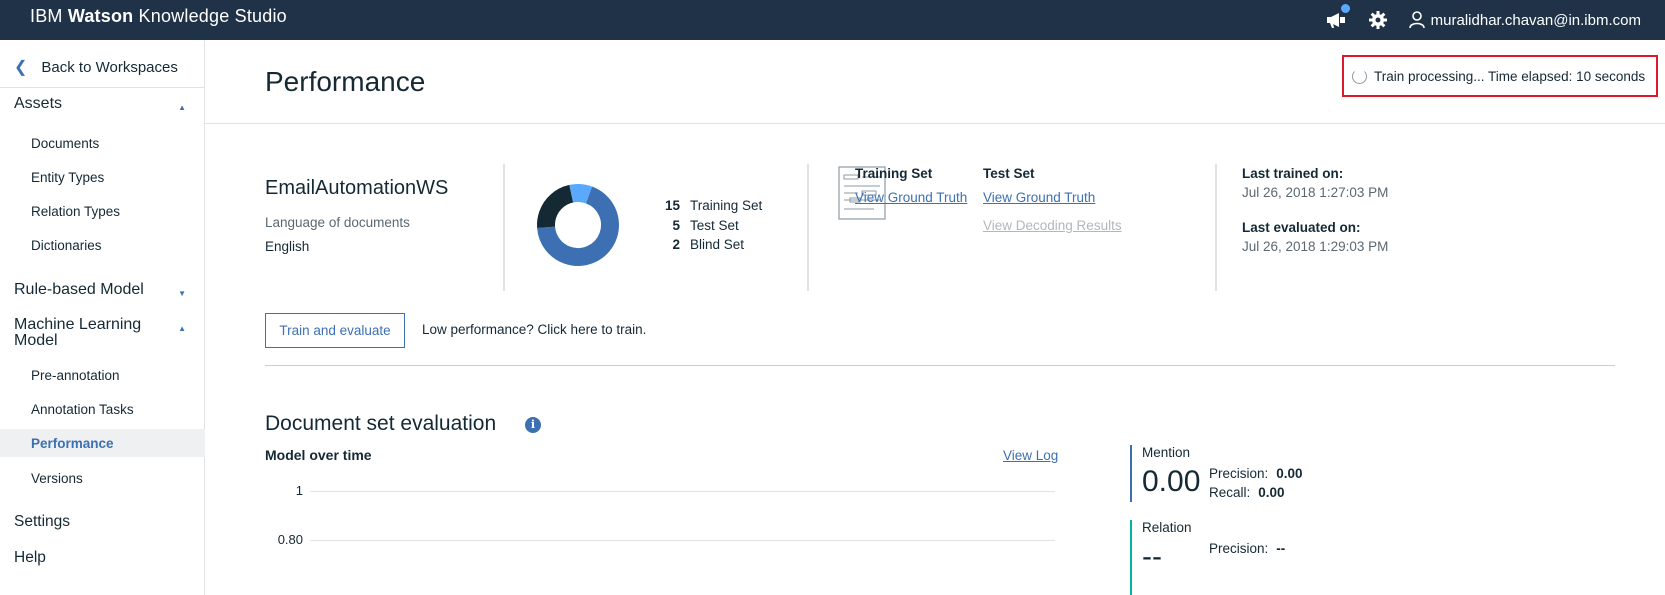  Describe the element at coordinates (911, 197) in the screenshot. I see `training-view-ground-truth-link: View Ground Truth` at that location.